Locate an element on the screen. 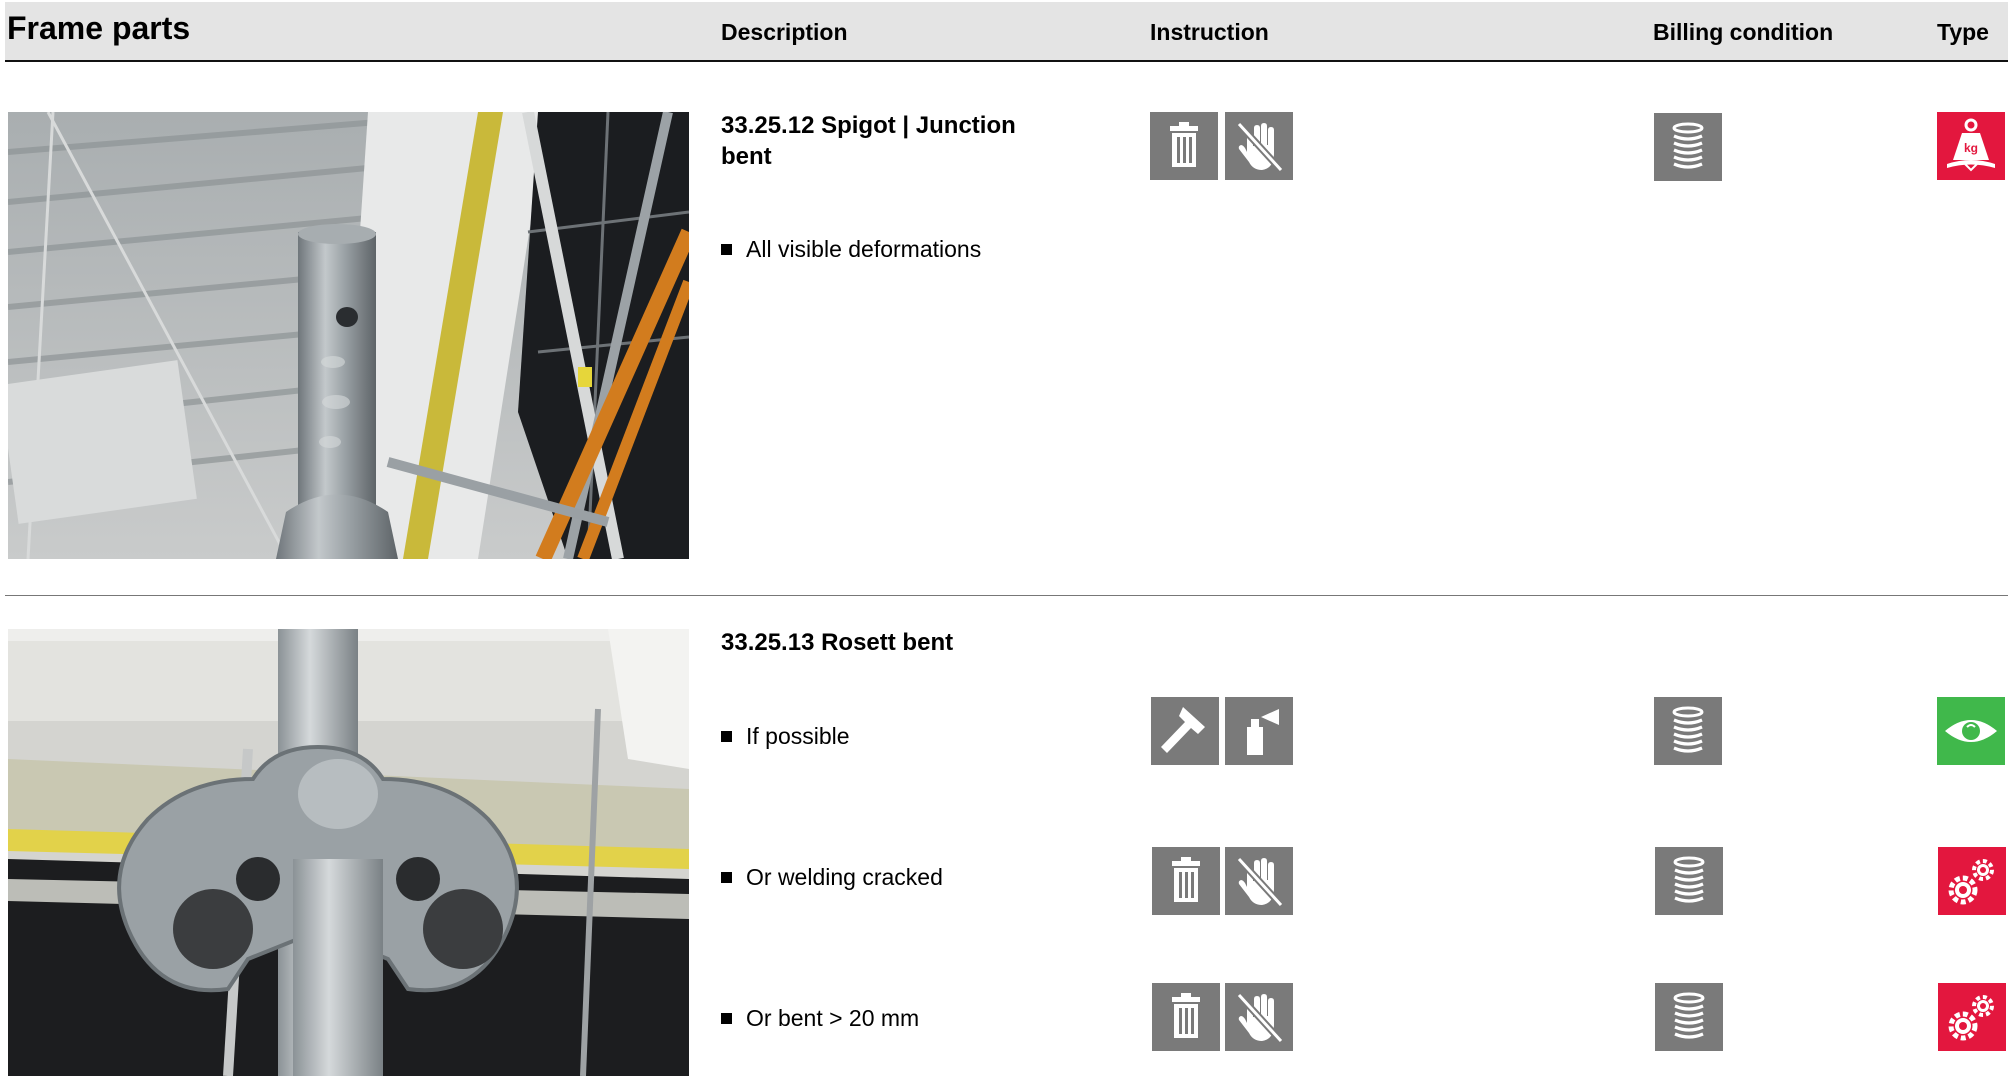 The image size is (2008, 1076). spigot-photo is located at coordinates (348, 335).